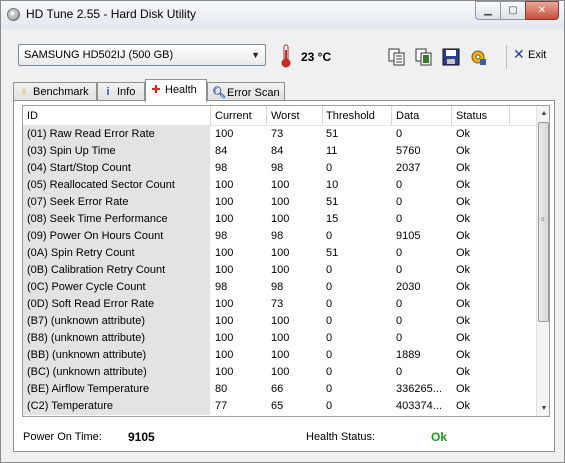 The image size is (565, 463). I want to click on table-row: (07) Seek Error Rate 100 100 51 0 Ok, so click(279, 202).